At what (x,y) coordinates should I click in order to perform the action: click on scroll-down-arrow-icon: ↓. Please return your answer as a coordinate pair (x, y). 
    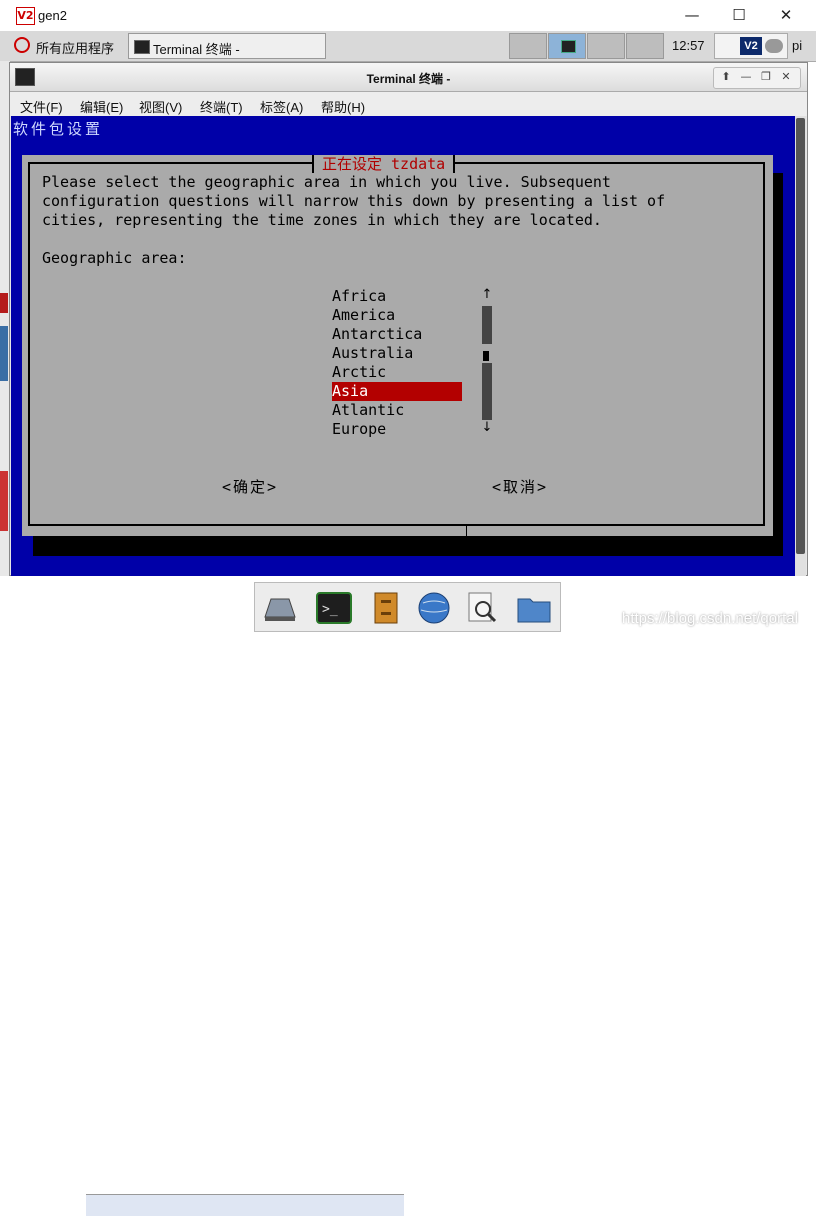
    Looking at the image, I should click on (487, 427).